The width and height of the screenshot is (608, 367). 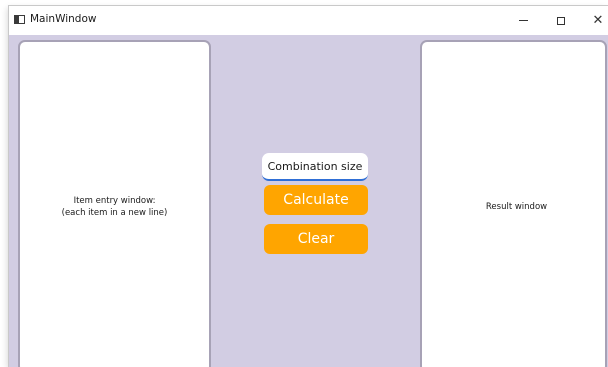 I want to click on app-window-icon, so click(x=19, y=19).